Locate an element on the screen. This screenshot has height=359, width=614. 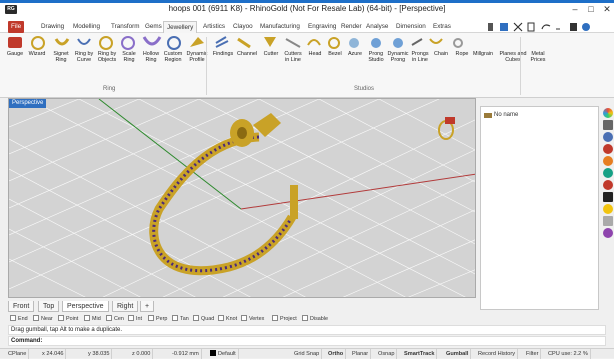
quick-access-toolbar is located at coordinates (546, 27).